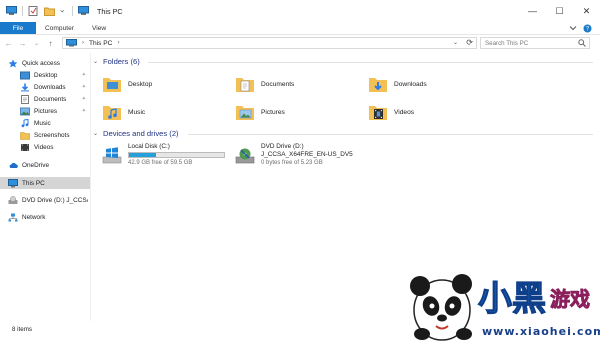  Describe the element at coordinates (176, 155) in the screenshot. I see `disk-usage-bar` at that location.